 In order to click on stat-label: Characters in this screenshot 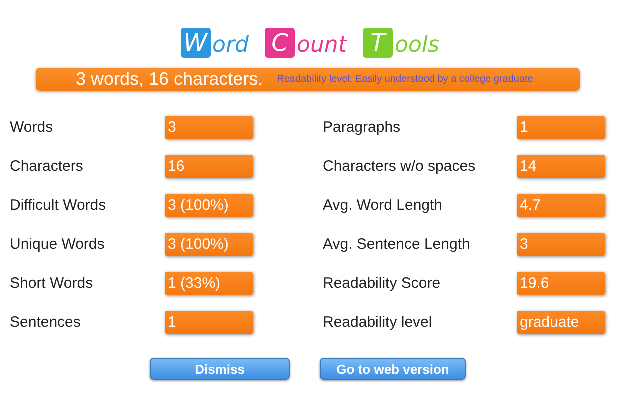, I will do `click(47, 166)`.